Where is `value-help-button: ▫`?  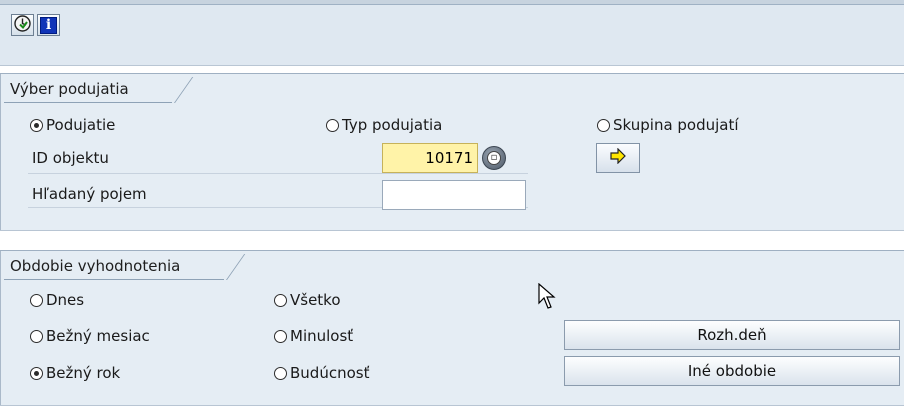
value-help-button: ▫ is located at coordinates (494, 158).